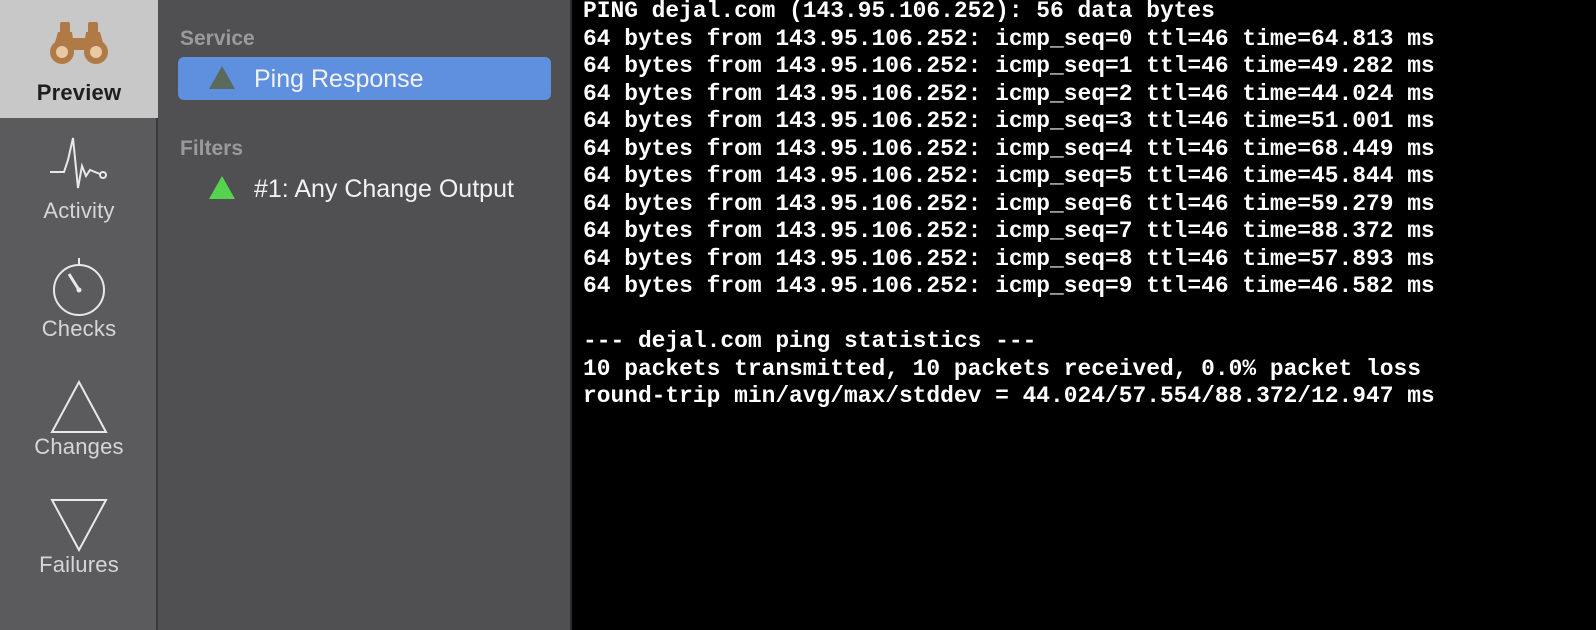  Describe the element at coordinates (217, 38) in the screenshot. I see `section-header-service: Service` at that location.